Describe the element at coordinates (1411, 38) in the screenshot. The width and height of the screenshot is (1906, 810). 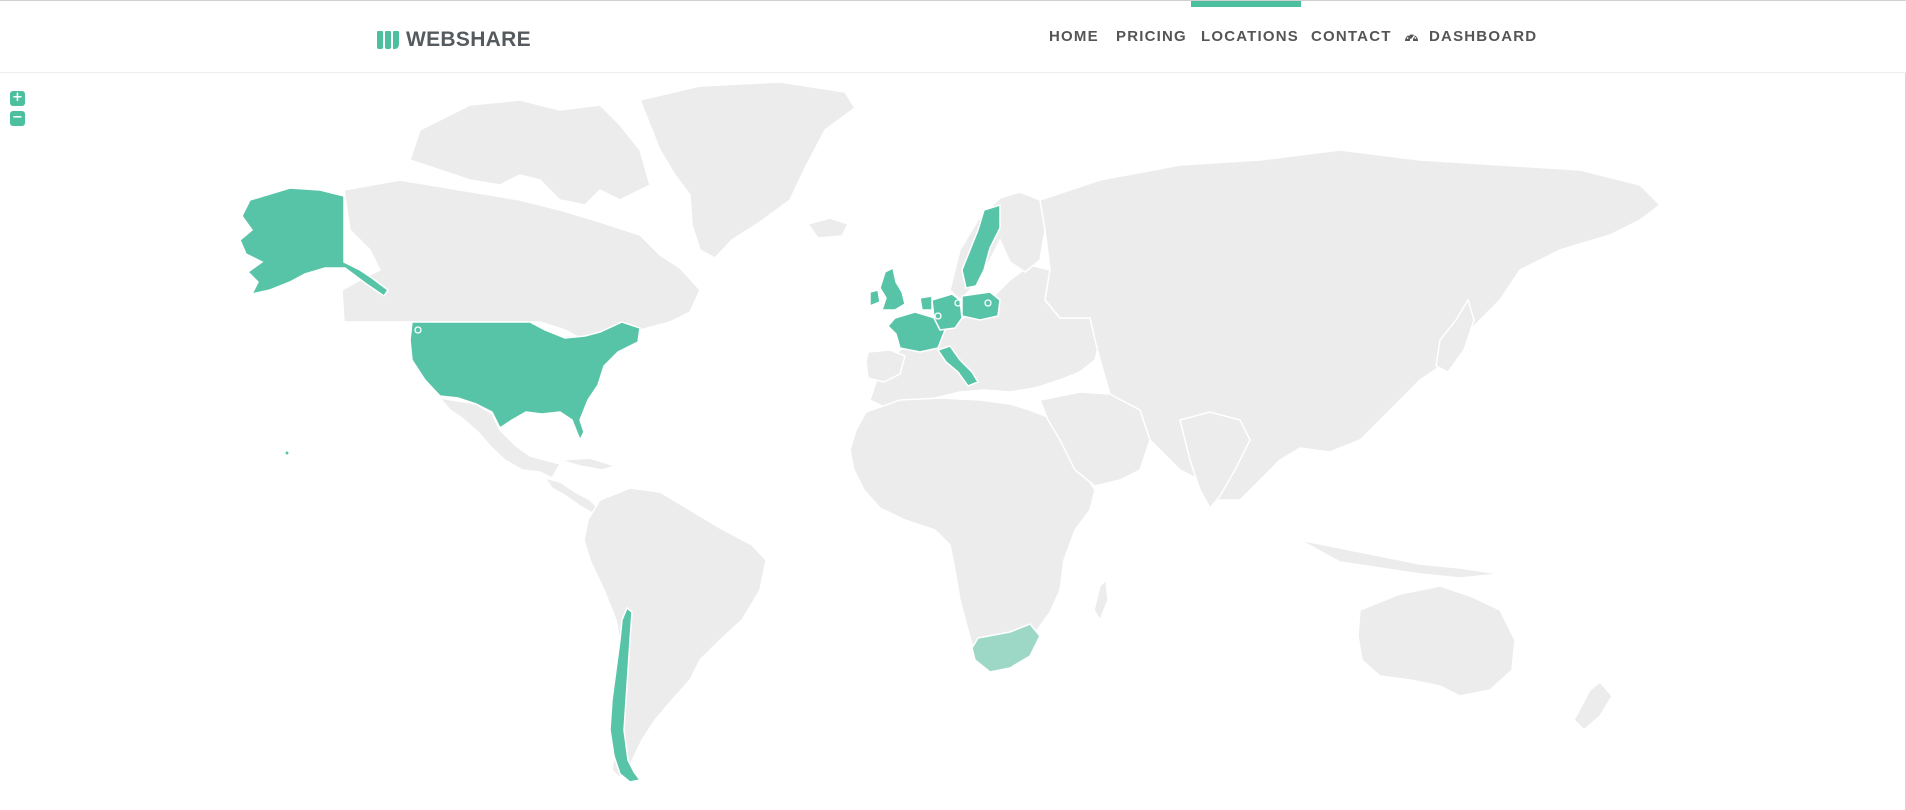
I see `dashboard-gauge-icon` at that location.